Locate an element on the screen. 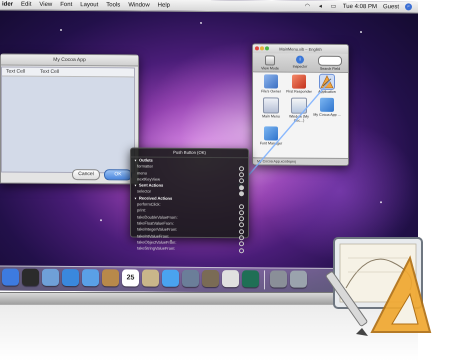 Image resolution: width=450 pixels, height=361 pixels. preview-icon is located at coordinates (150, 278).